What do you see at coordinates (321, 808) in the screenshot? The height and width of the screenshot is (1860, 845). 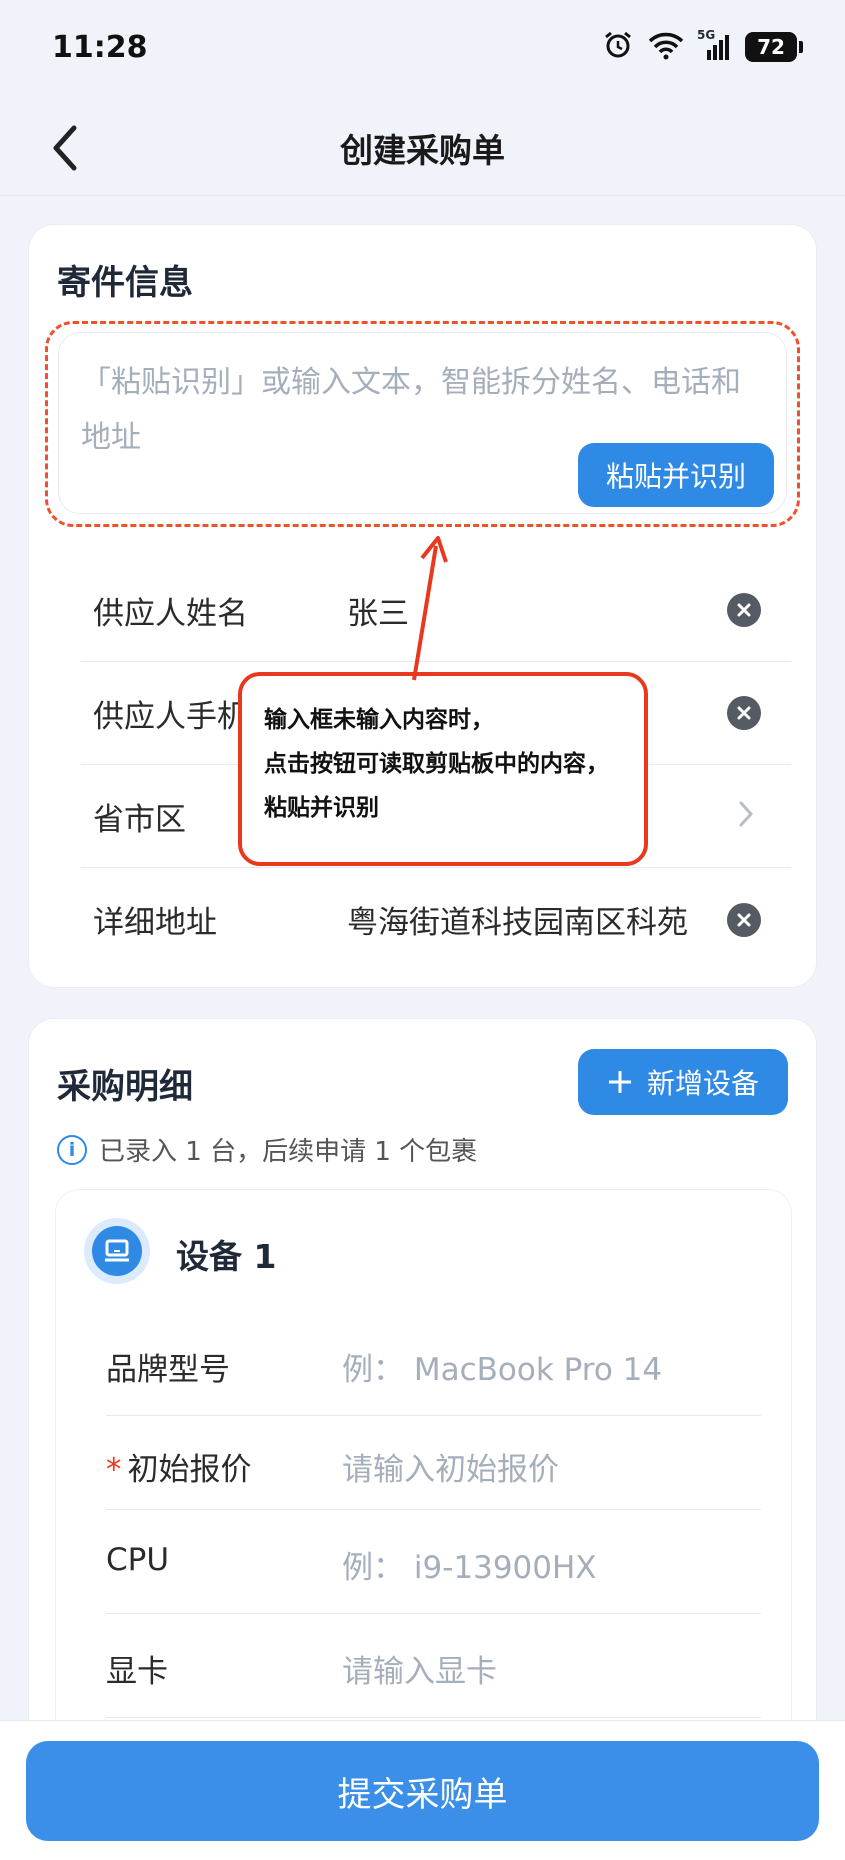 I see `callout-line: 粘贴并识别` at bounding box center [321, 808].